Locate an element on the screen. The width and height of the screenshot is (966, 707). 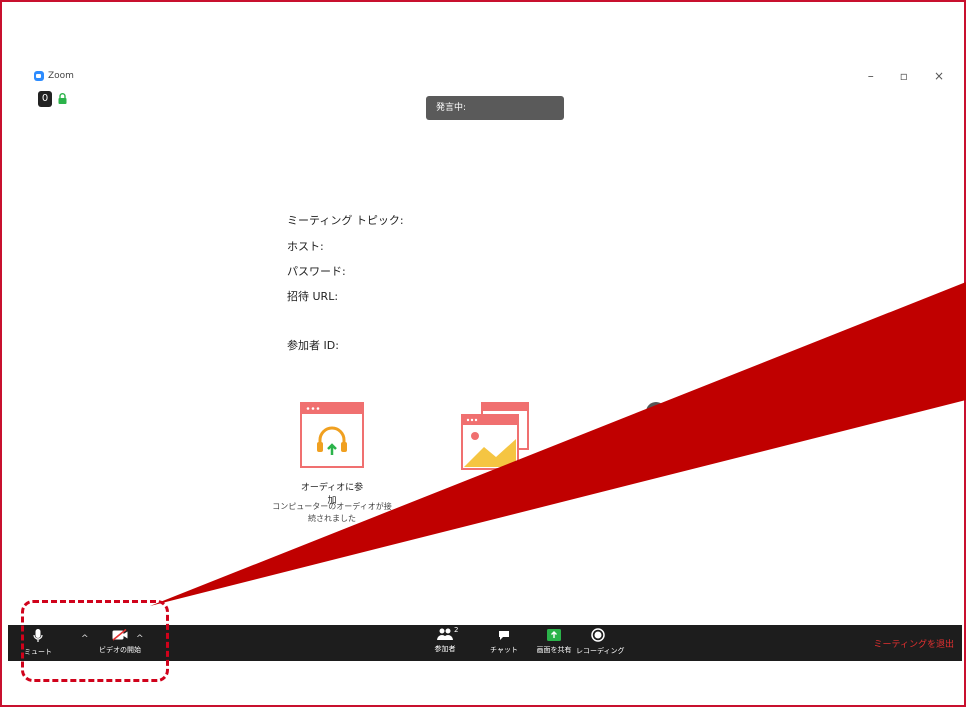
share-screen-button: 画面を共有 is located at coordinates (554, 642).